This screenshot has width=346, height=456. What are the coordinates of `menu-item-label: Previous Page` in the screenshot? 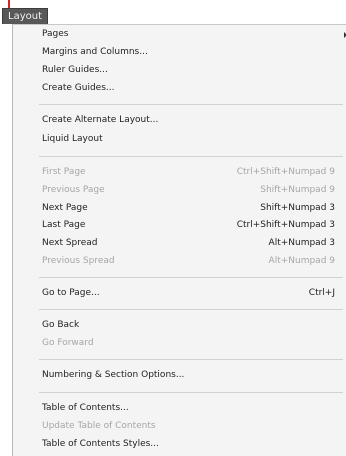 It's located at (73, 190).